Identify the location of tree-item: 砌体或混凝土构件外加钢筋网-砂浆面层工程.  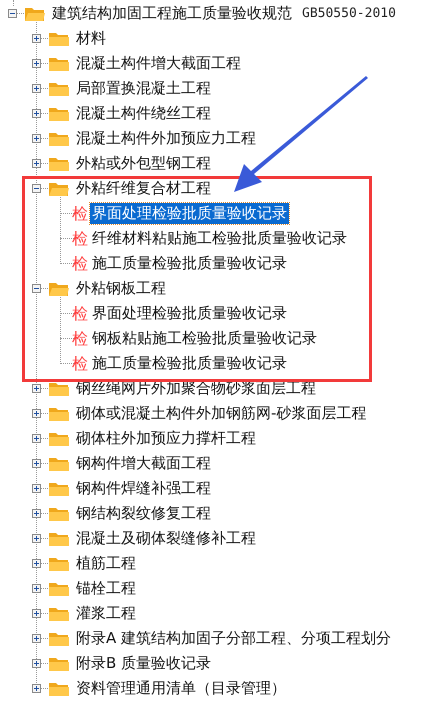
(221, 413).